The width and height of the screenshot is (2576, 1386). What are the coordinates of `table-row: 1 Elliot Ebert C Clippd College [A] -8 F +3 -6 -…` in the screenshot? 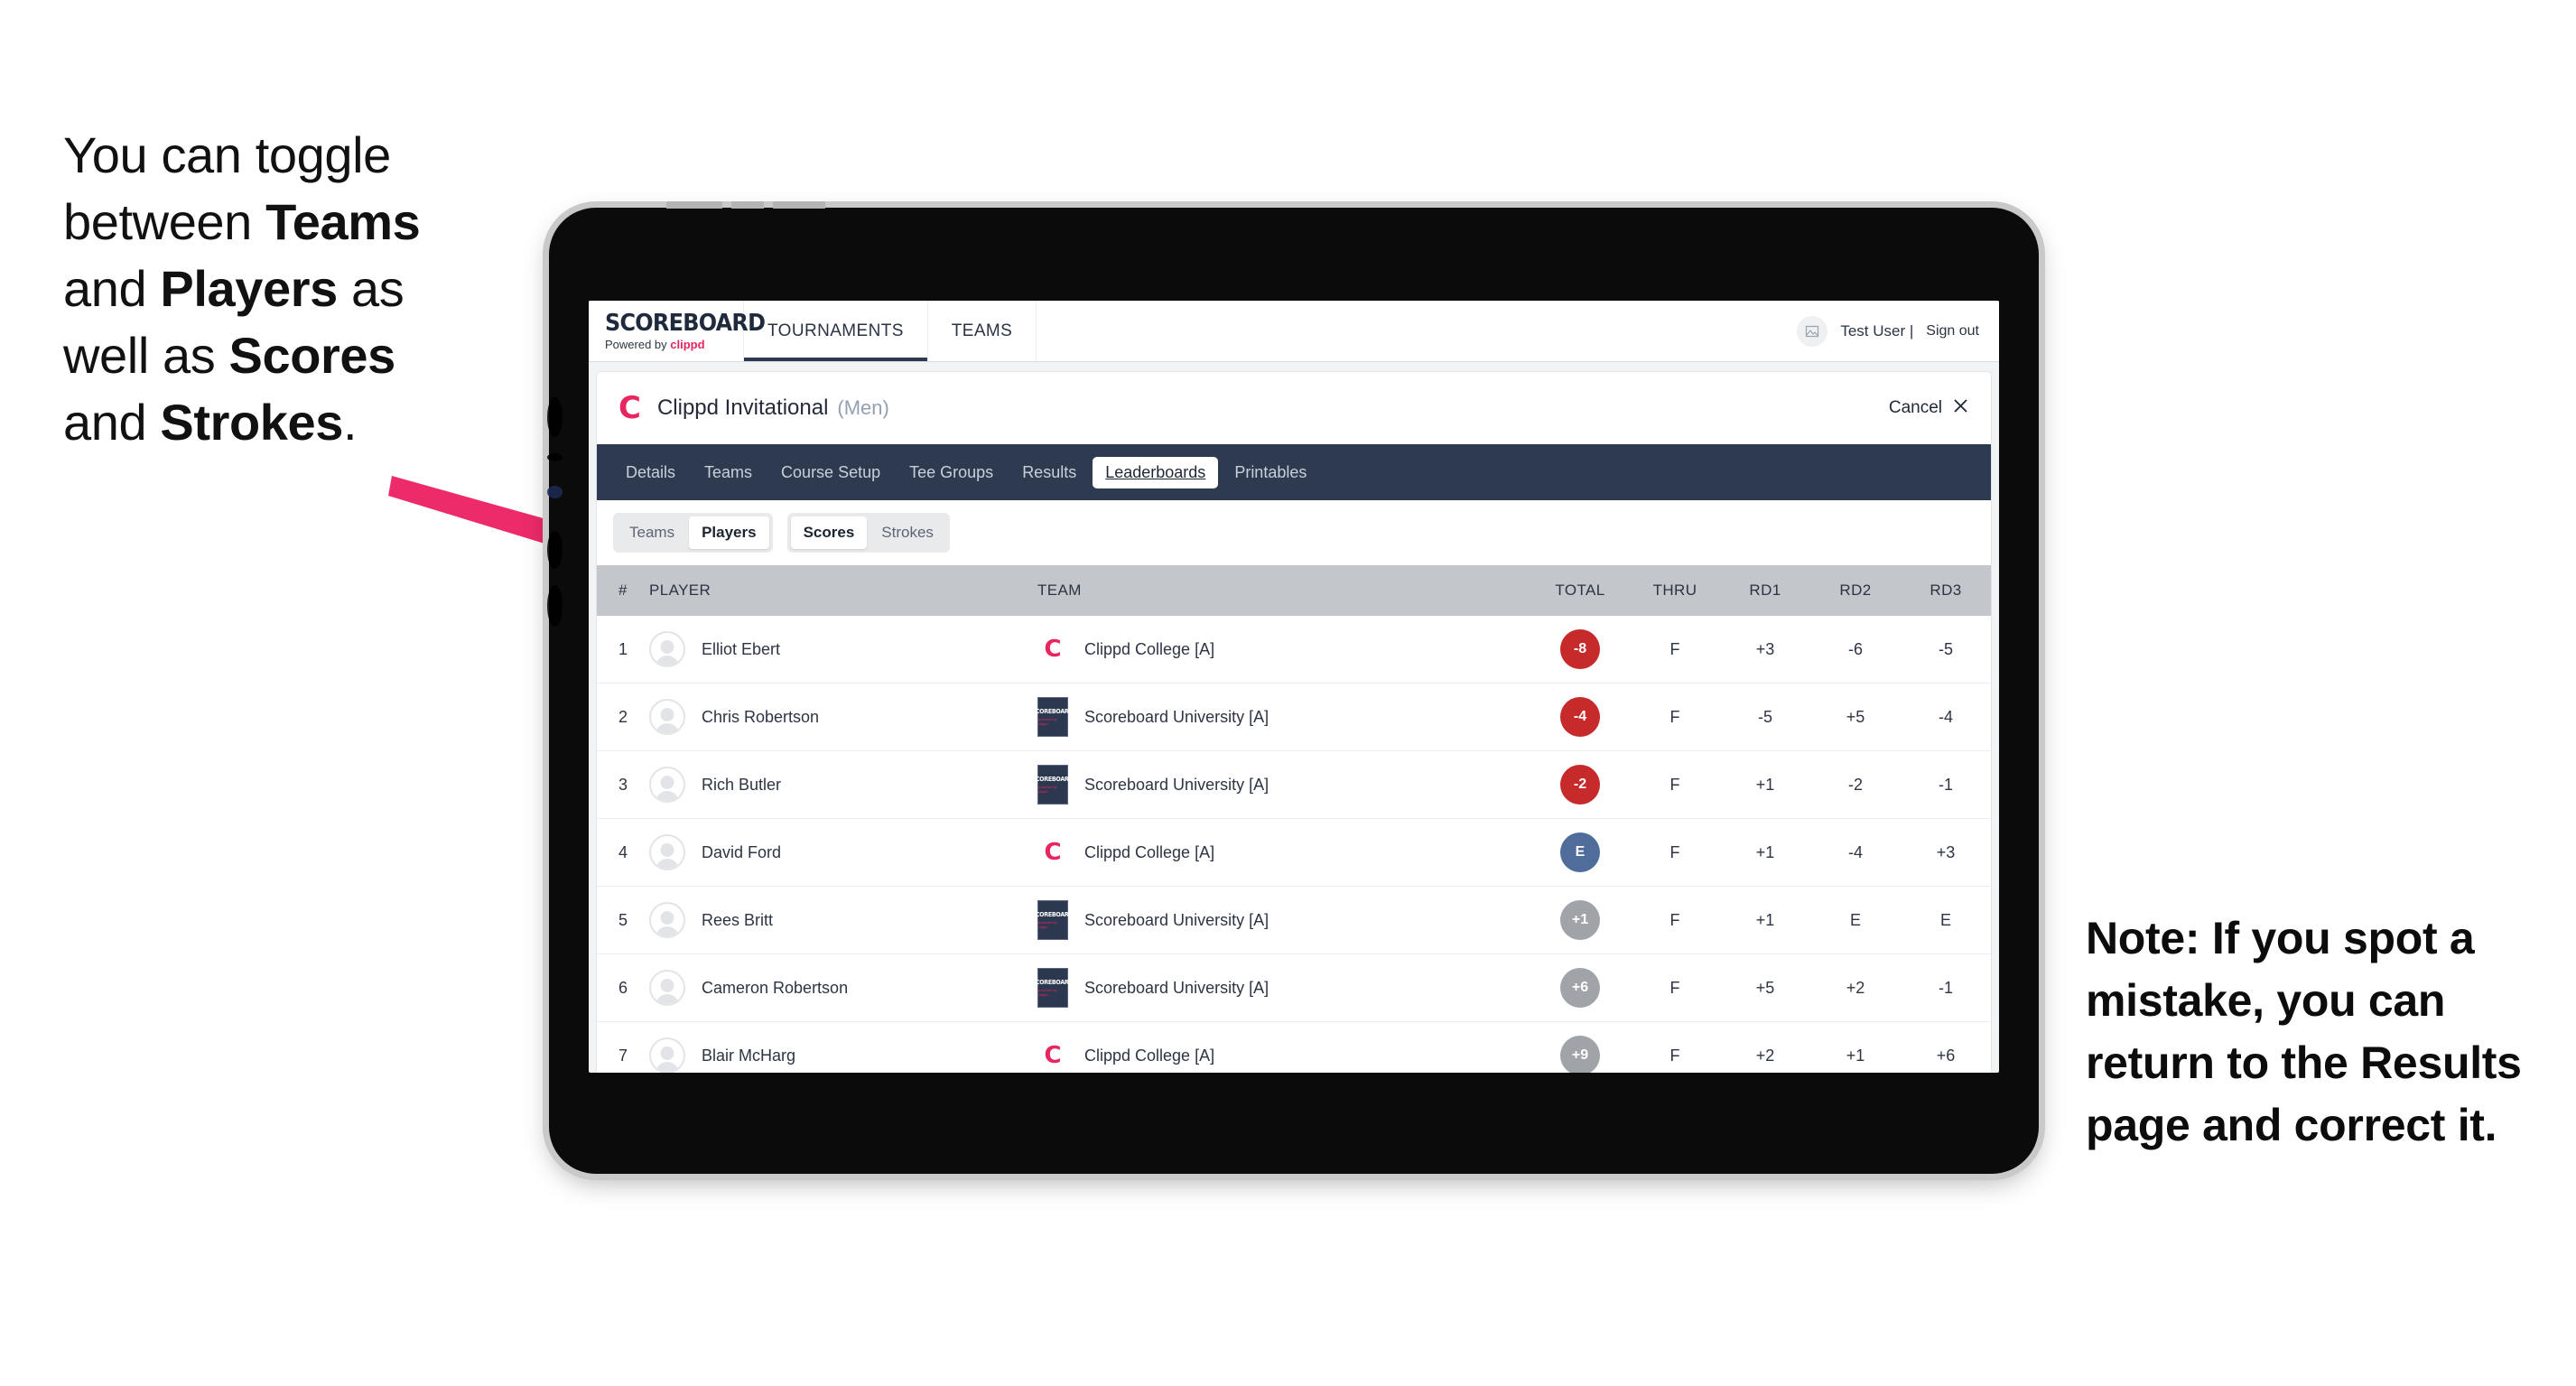 It's located at (1294, 650).